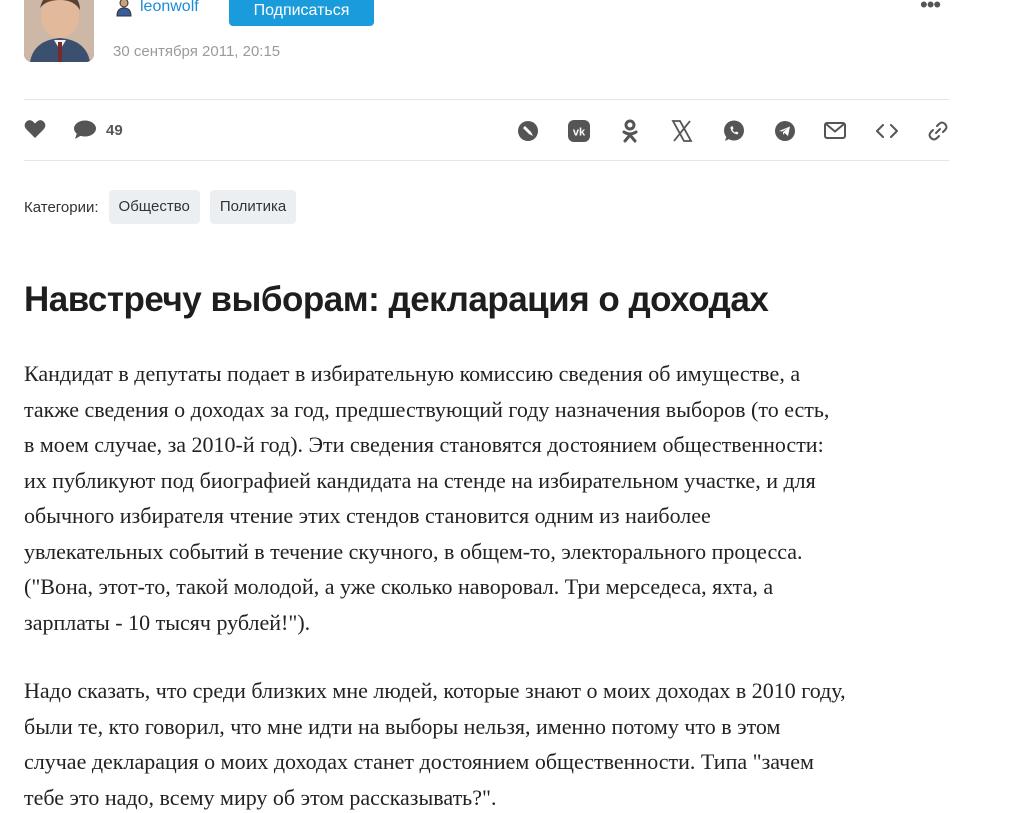  What do you see at coordinates (835, 133) in the screenshot?
I see `email-icon` at bounding box center [835, 133].